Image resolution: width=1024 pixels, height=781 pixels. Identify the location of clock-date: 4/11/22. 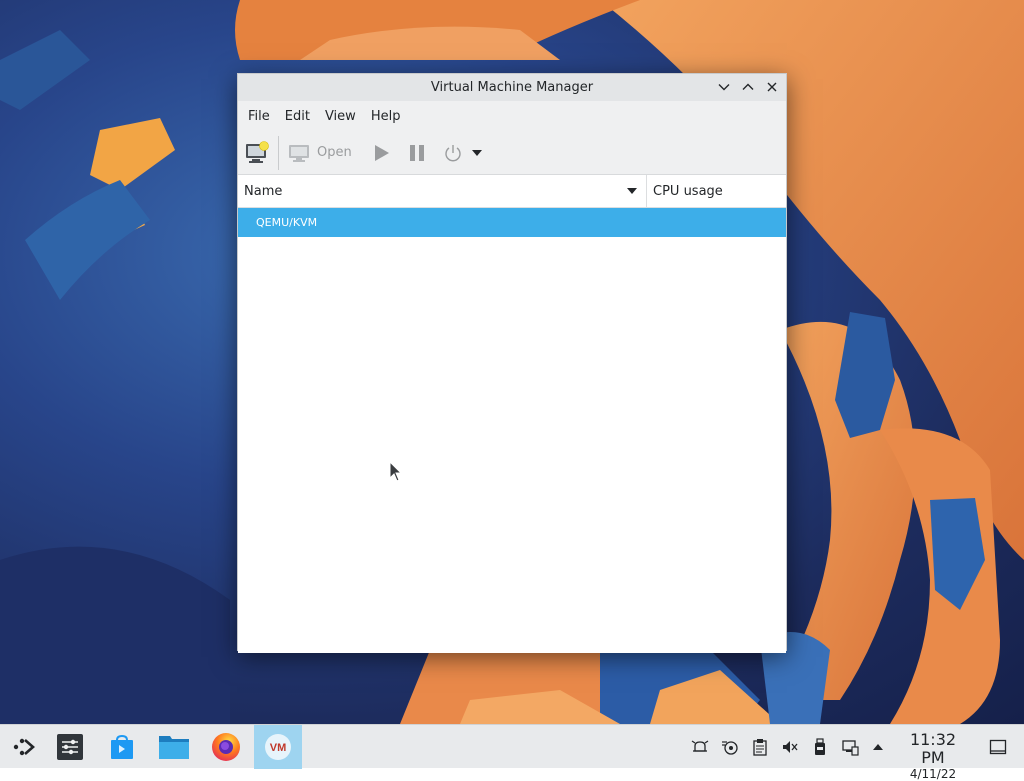
(933, 774).